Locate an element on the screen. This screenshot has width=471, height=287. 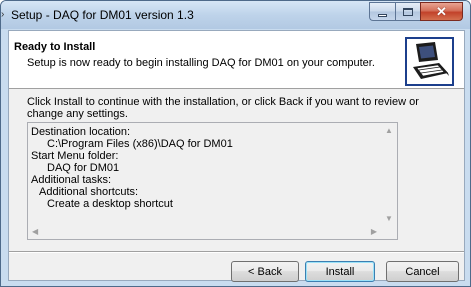
shortcuts-label: Additional shortcuts: is located at coordinates (89, 192).